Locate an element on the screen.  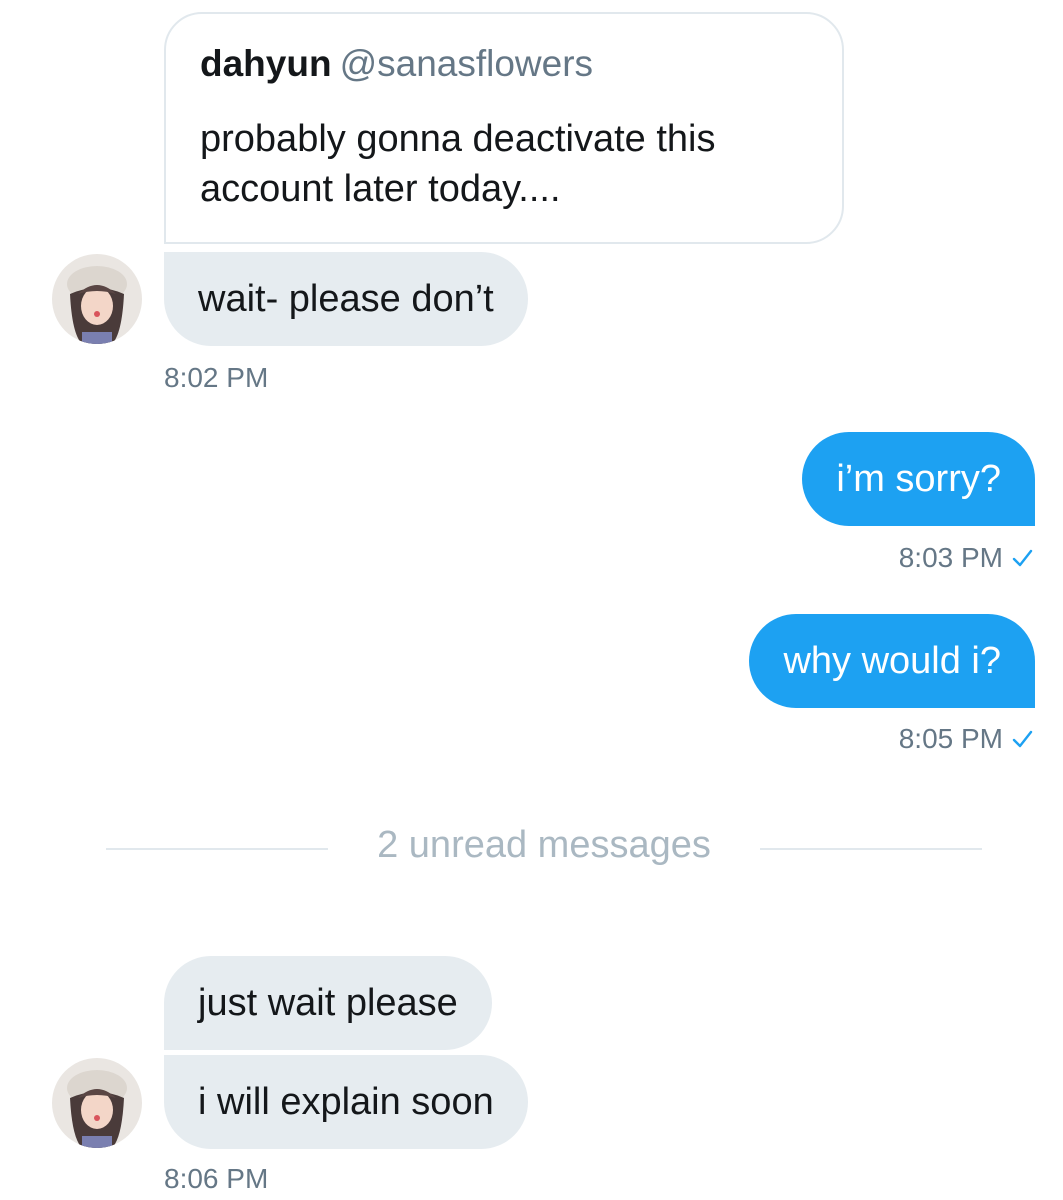
message-bubble-incoming: just wait please is located at coordinates (328, 1003).